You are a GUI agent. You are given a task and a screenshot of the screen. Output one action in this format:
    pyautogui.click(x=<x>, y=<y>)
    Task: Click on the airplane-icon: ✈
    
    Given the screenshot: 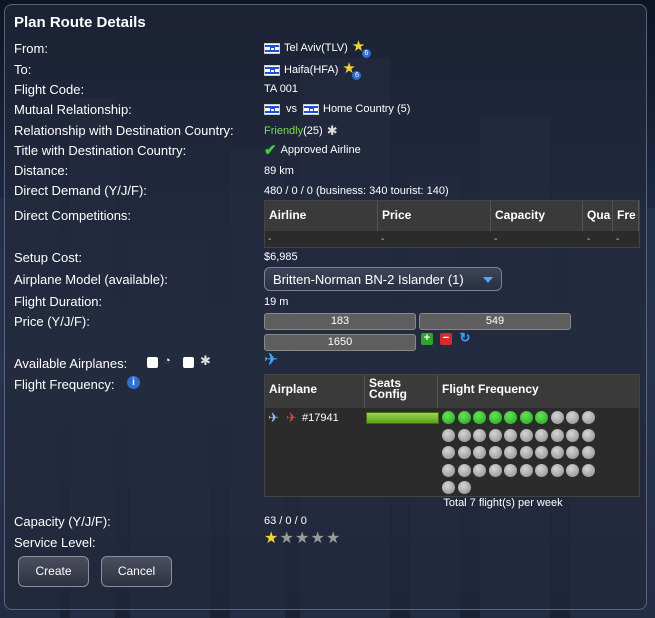 What is the action you would take?
    pyautogui.click(x=271, y=360)
    